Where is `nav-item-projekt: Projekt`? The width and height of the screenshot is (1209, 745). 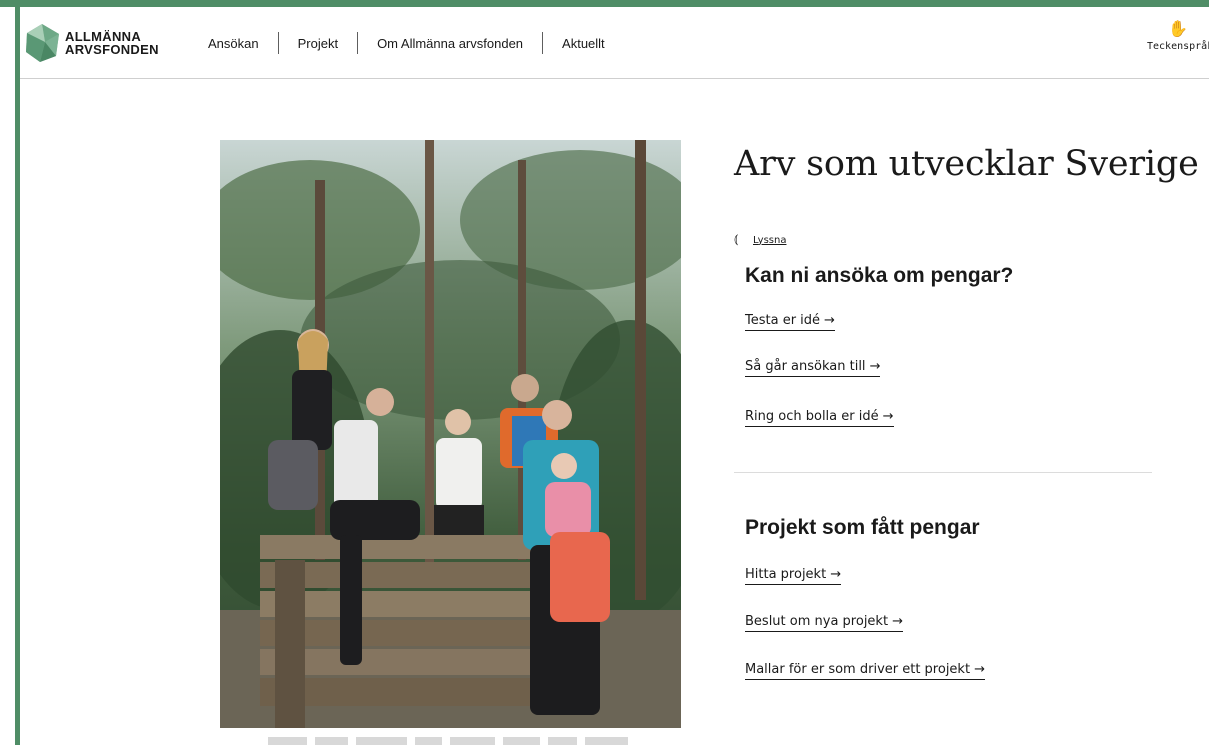
nav-item-projekt: Projekt is located at coordinates (318, 43).